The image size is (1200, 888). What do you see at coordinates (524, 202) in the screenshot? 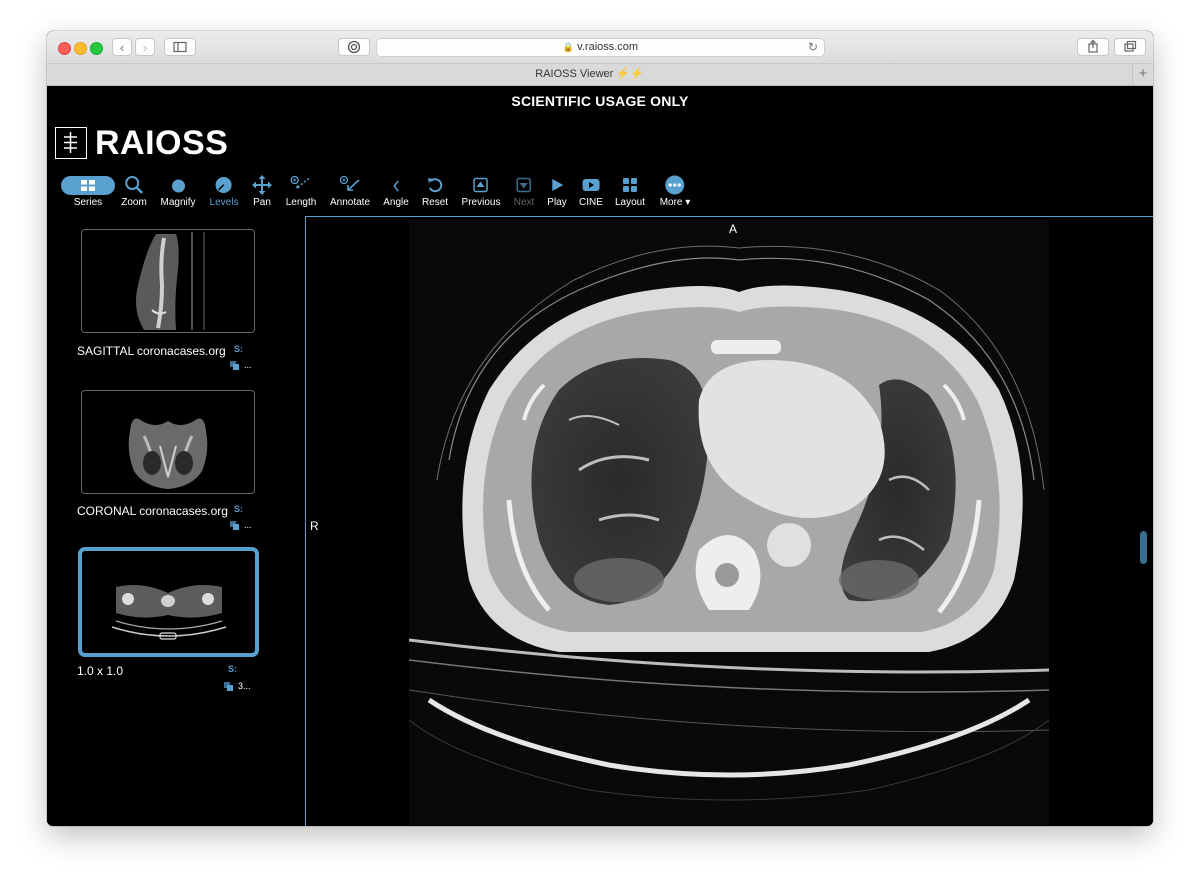
I see `tool-label: Next` at bounding box center [524, 202].